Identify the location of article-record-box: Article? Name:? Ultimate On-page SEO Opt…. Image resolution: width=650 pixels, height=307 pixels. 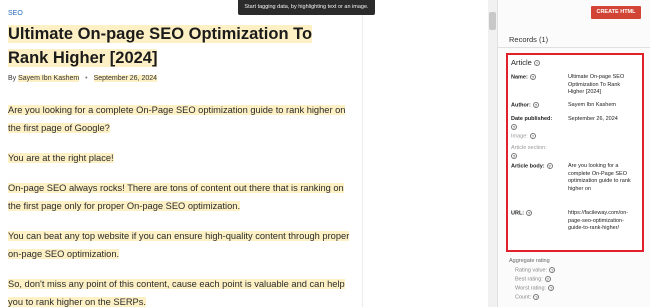
(575, 152).